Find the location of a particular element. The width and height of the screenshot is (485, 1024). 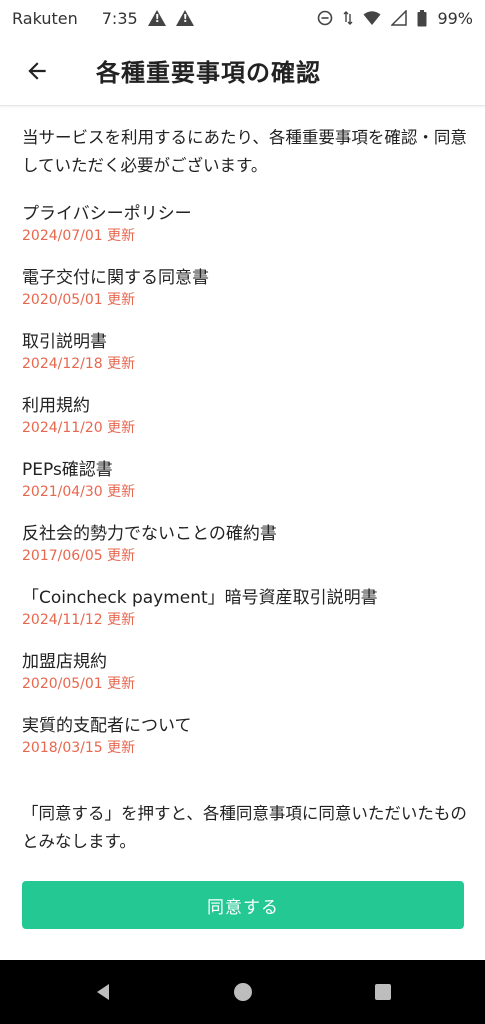

document-item: プライバシーポリシー 2024/07/01 更新 is located at coordinates (244, 234).